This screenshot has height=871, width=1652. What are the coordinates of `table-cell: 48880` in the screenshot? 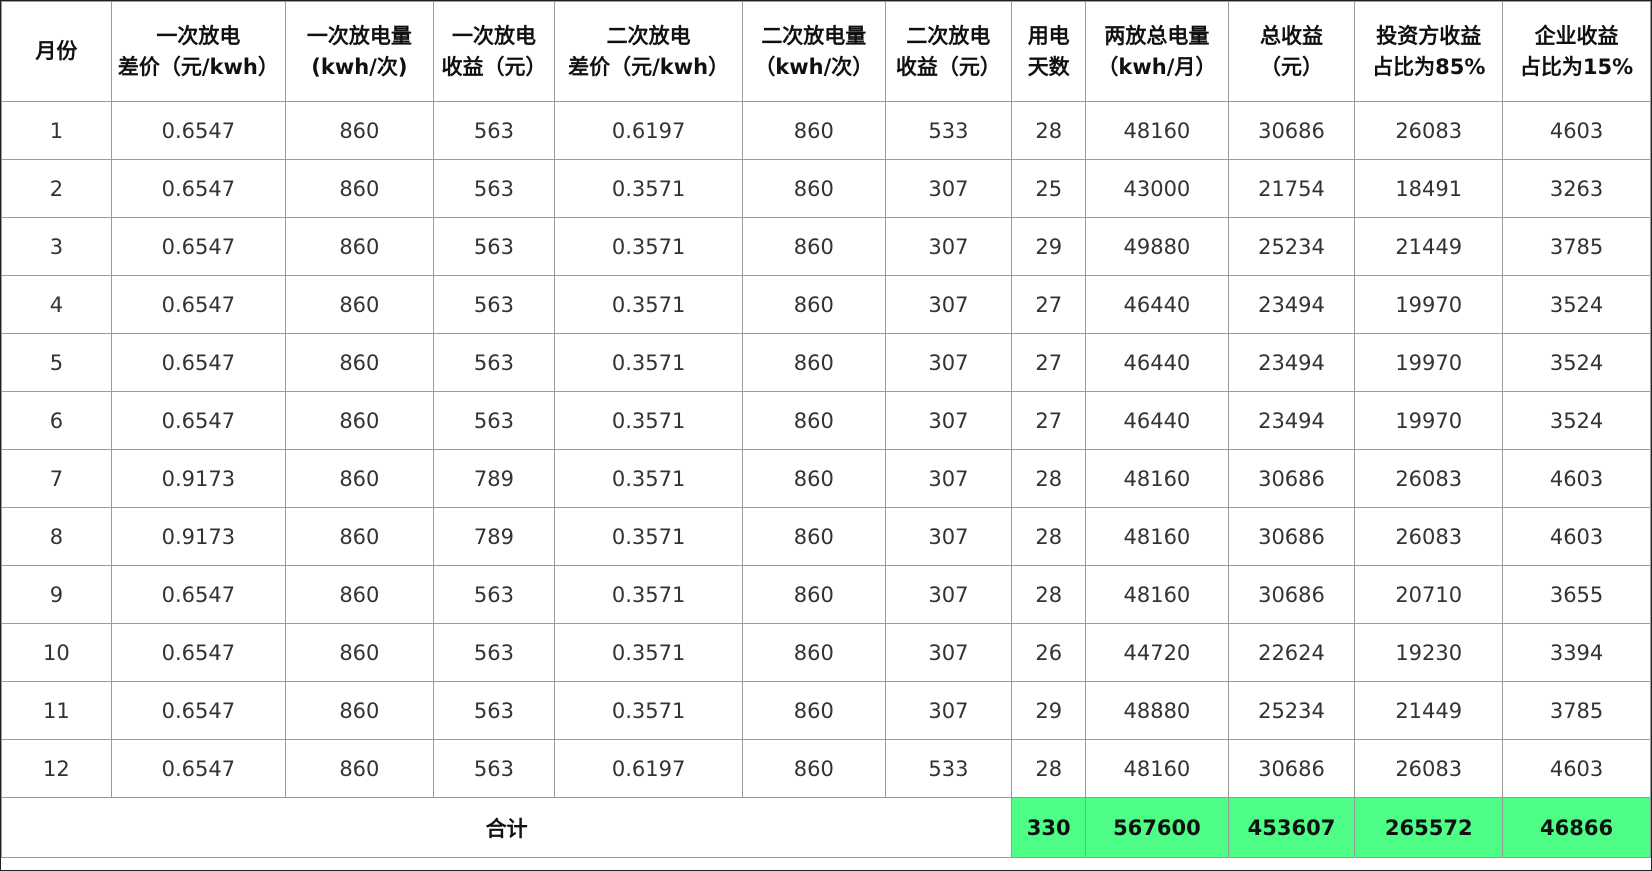 It's located at (1157, 710).